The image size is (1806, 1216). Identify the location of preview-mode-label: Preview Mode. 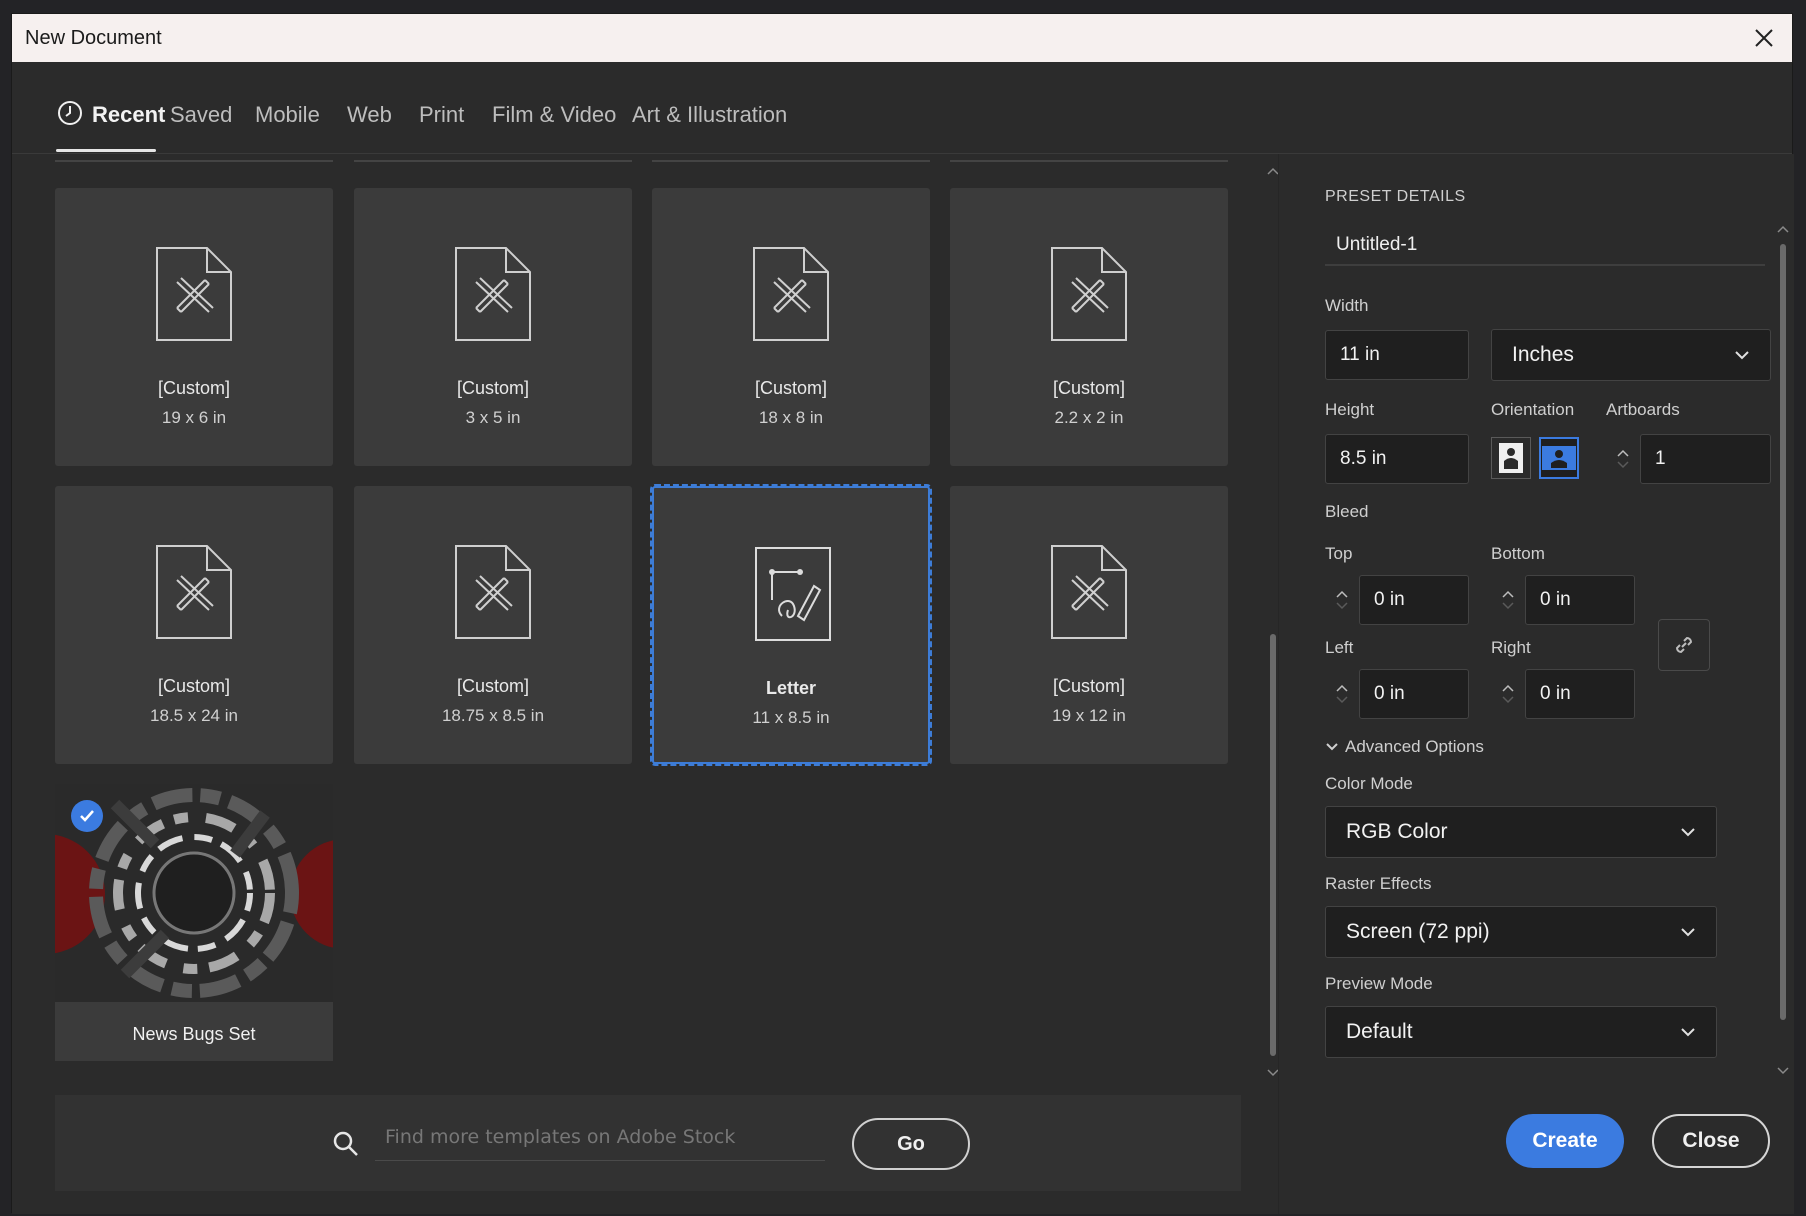
(1379, 983).